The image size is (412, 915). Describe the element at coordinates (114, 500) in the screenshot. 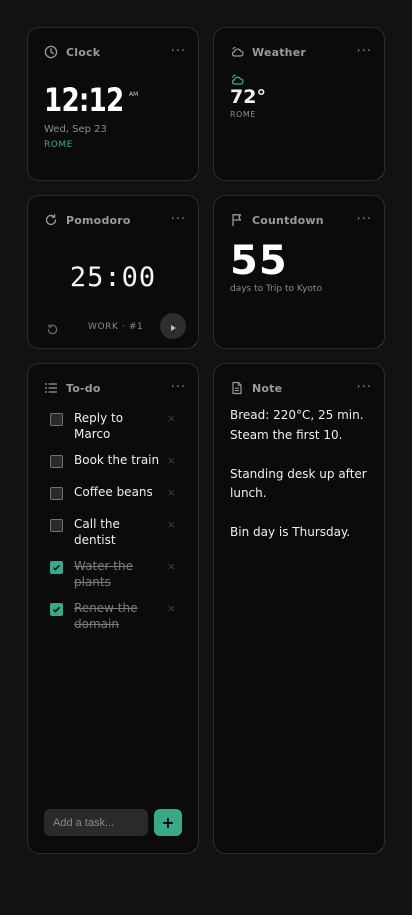

I see `todo-item: Coffee beans ×` at that location.